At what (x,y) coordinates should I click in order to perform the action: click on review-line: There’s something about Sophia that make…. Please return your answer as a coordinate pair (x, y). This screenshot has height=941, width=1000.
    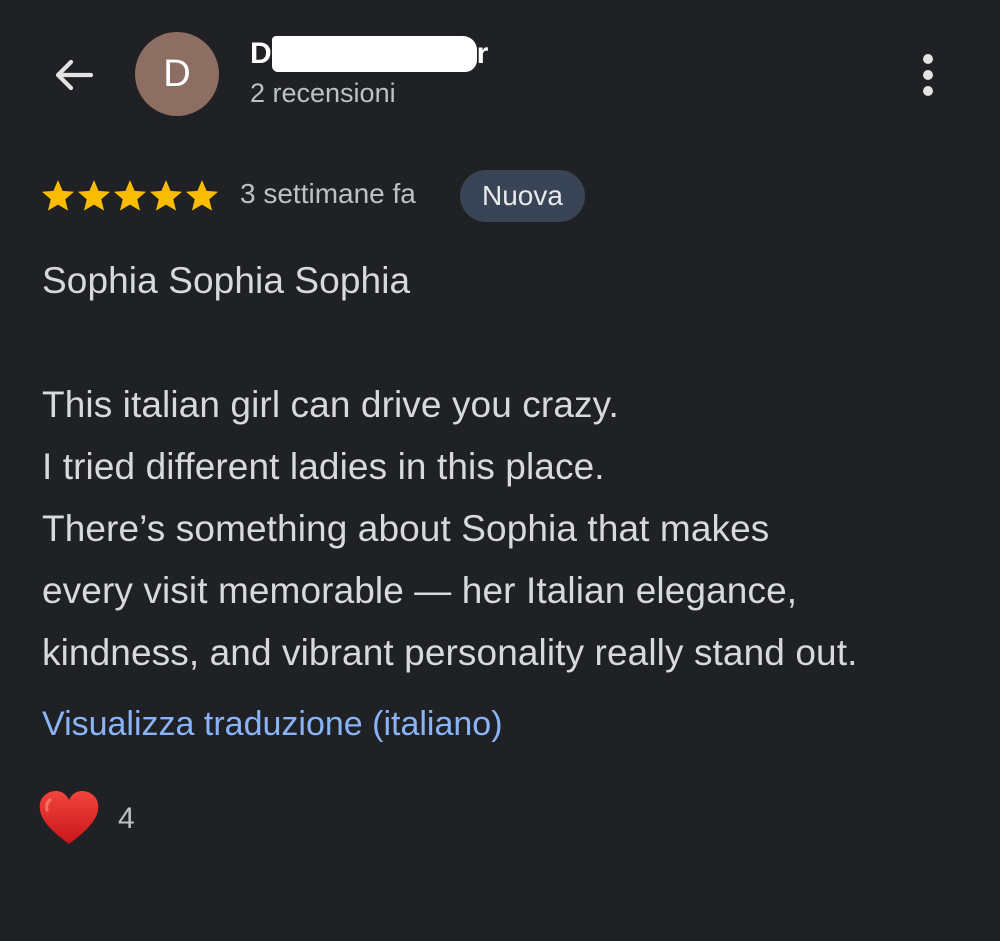
    Looking at the image, I should click on (406, 528).